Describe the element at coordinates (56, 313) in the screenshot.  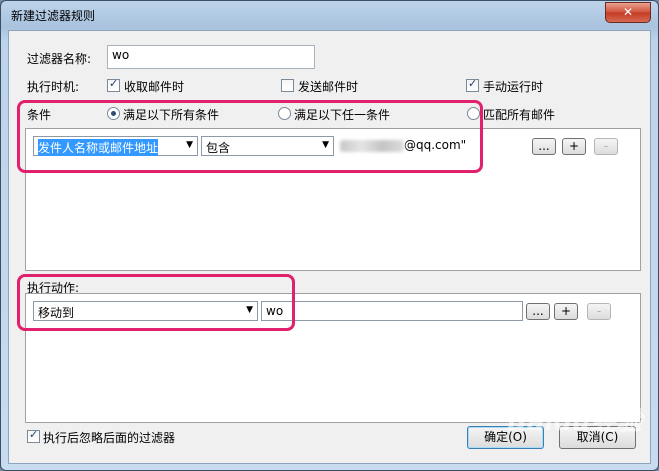
I see `action-type-value: 移动到` at that location.